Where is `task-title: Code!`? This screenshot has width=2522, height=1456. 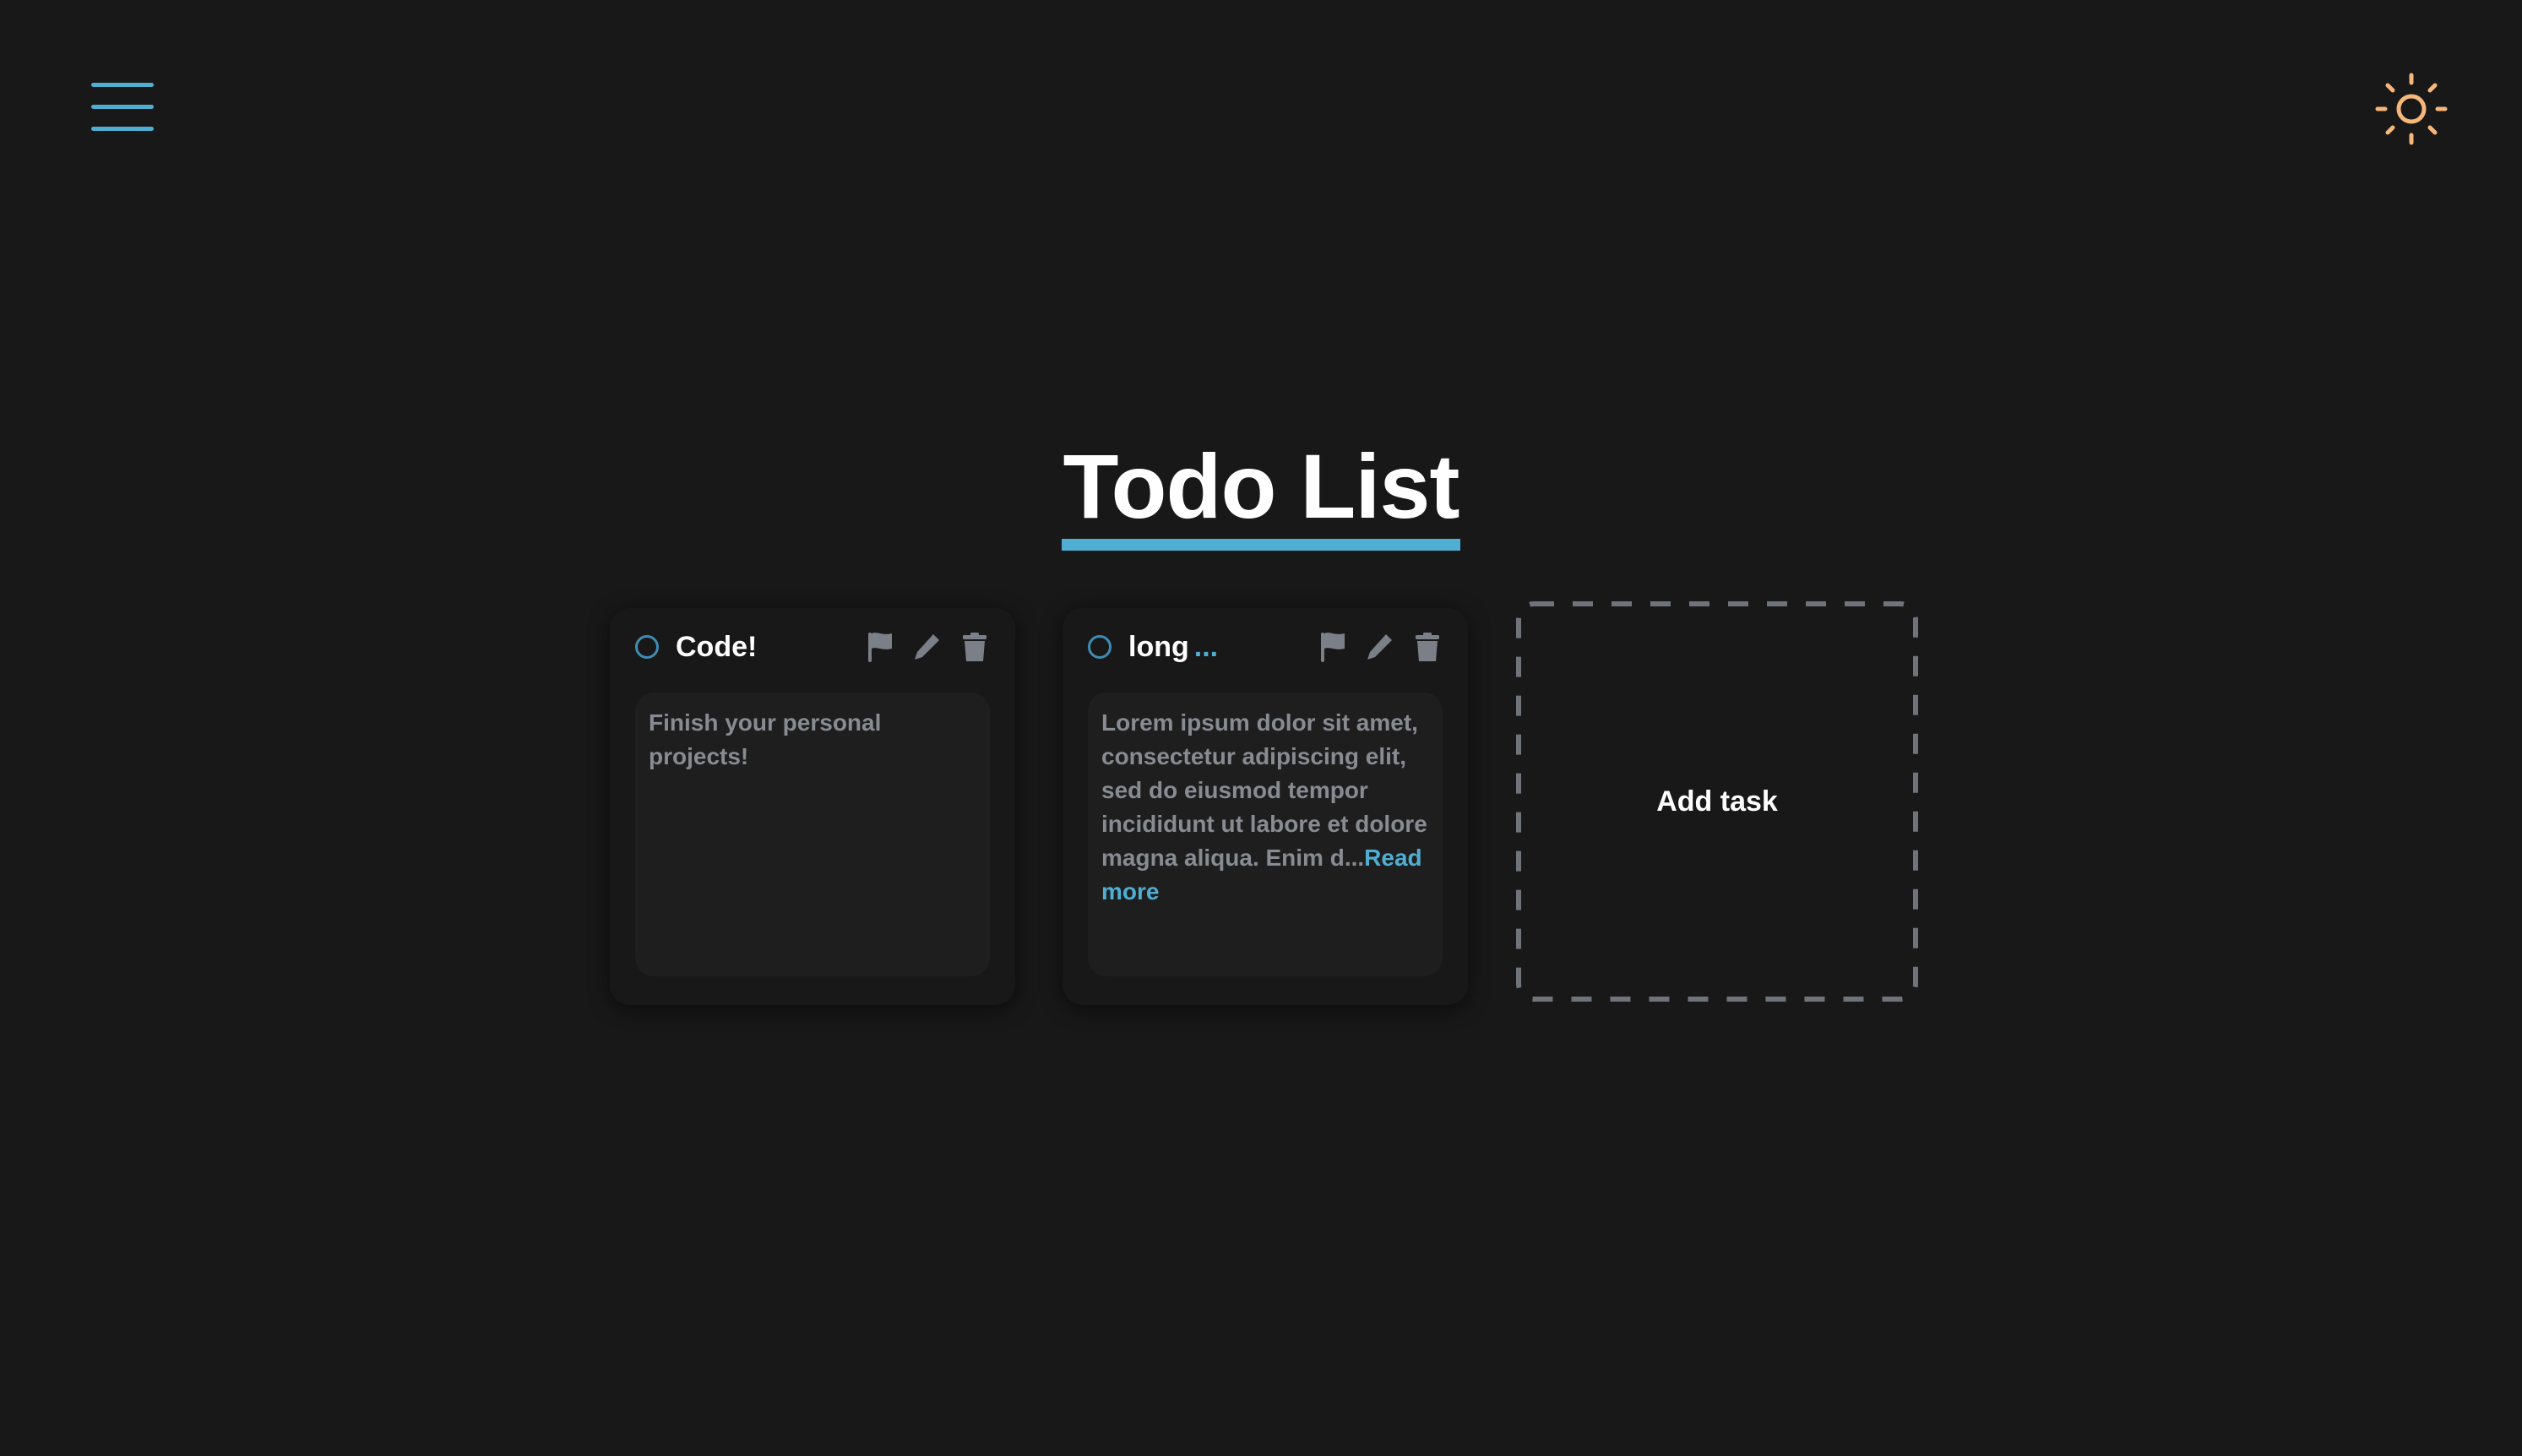
task-title: Code! is located at coordinates (716, 647).